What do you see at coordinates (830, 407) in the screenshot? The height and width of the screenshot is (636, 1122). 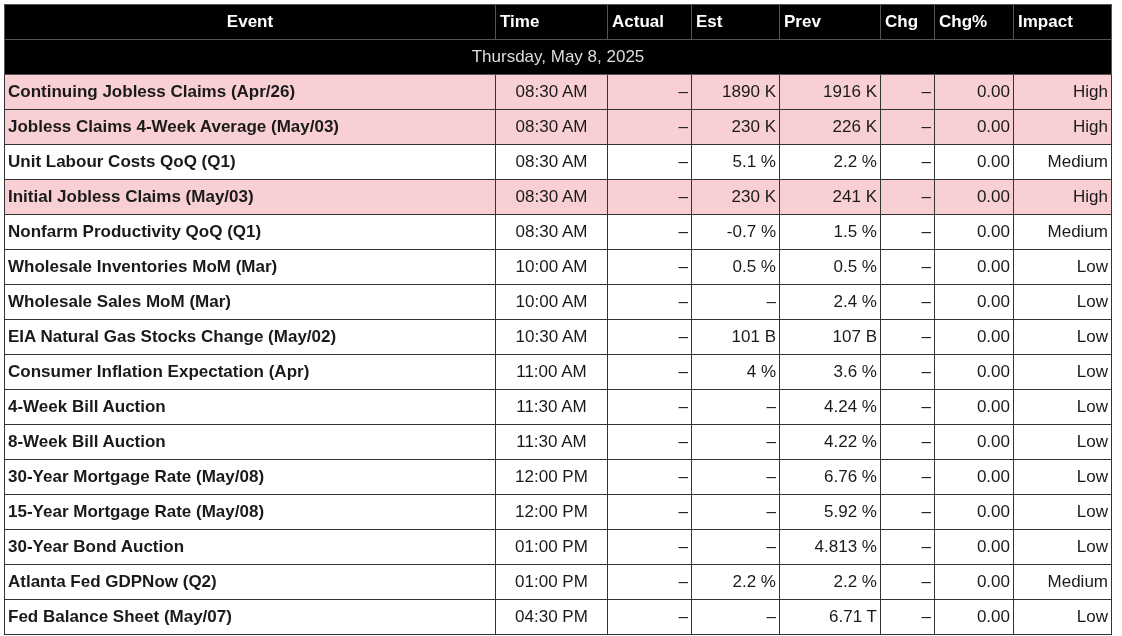 I see `table-cell: 4.24 %` at bounding box center [830, 407].